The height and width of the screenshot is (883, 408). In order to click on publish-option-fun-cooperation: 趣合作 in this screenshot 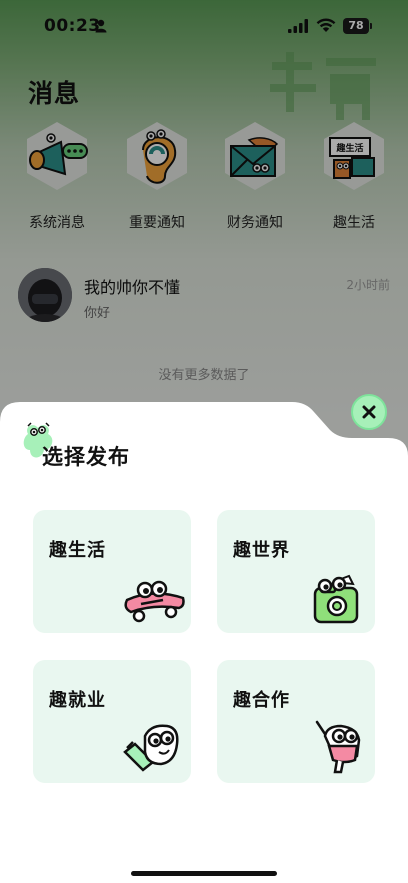, I will do `click(296, 721)`.